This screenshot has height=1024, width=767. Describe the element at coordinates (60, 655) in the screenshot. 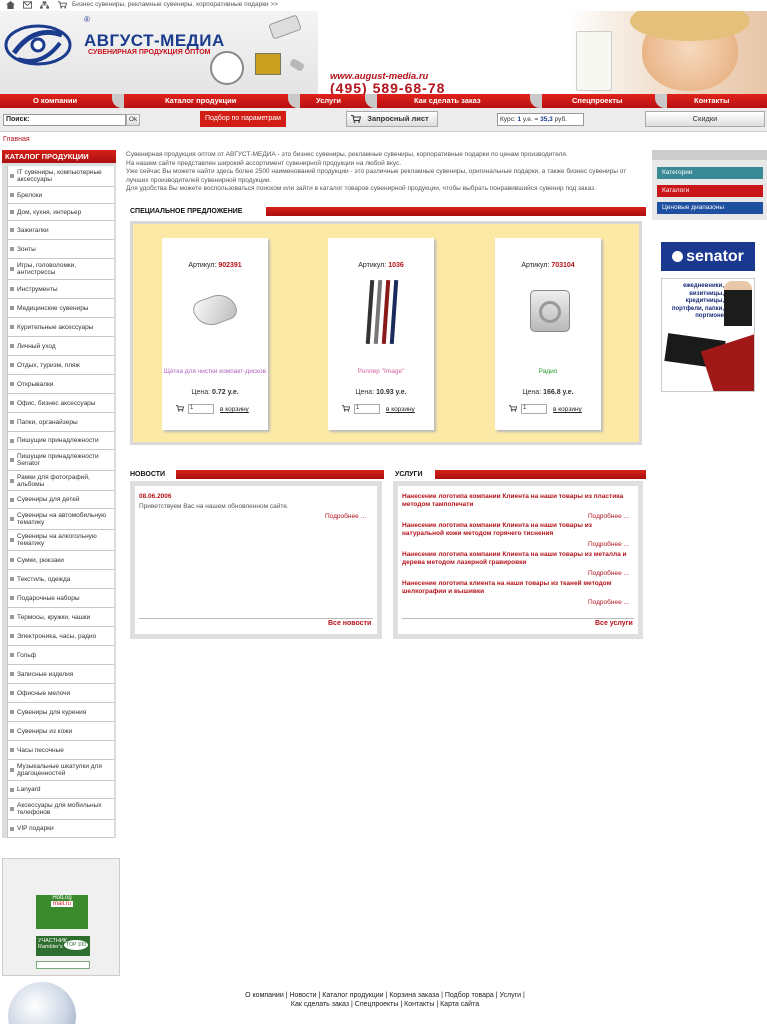

I see `catalog-item: Гольф` at that location.